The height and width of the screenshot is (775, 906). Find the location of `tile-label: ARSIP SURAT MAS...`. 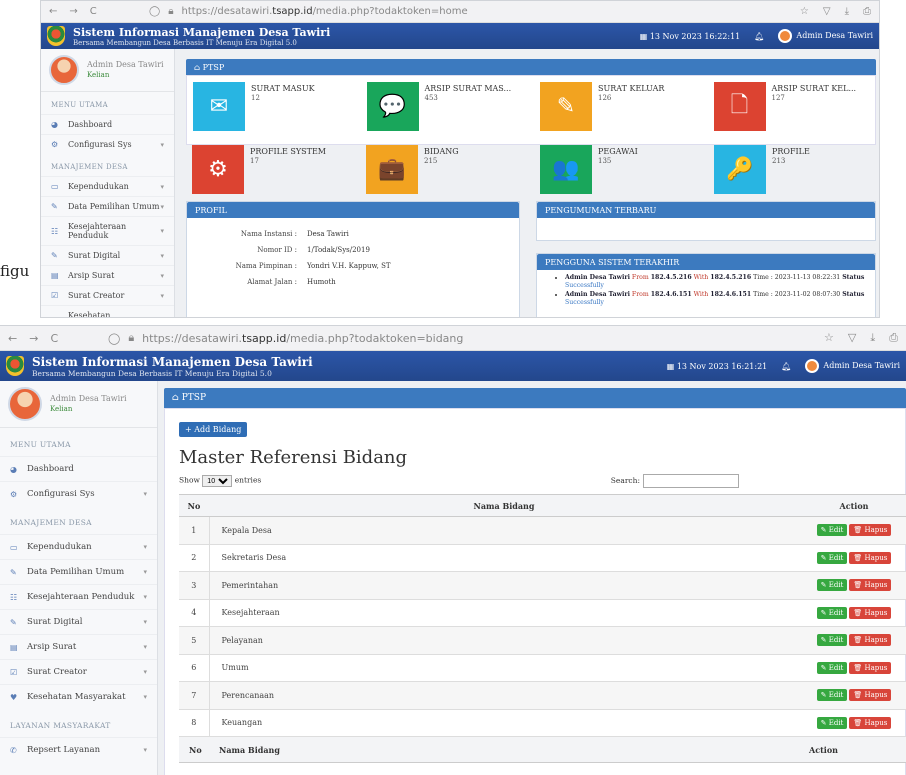

tile-label: ARSIP SURAT MAS... is located at coordinates (468, 88).